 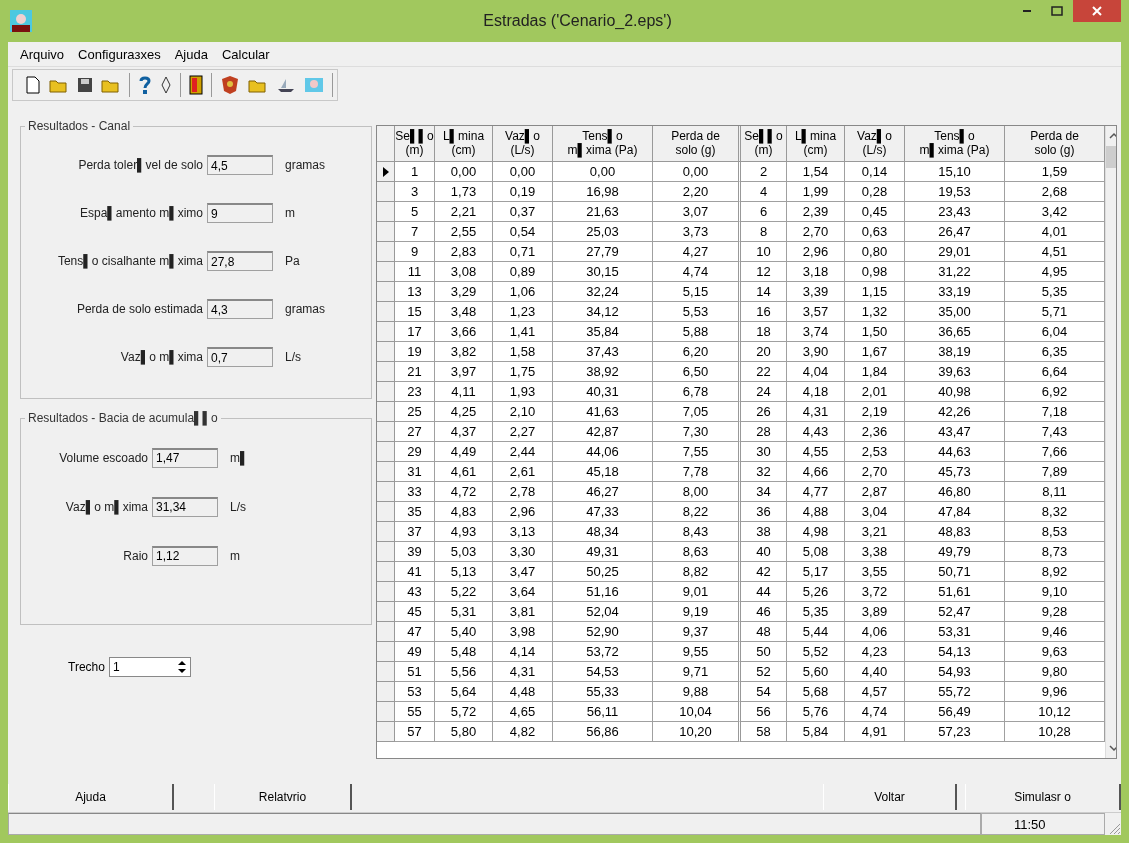 What do you see at coordinates (764, 512) in the screenshot?
I see `table-cell: 36` at bounding box center [764, 512].